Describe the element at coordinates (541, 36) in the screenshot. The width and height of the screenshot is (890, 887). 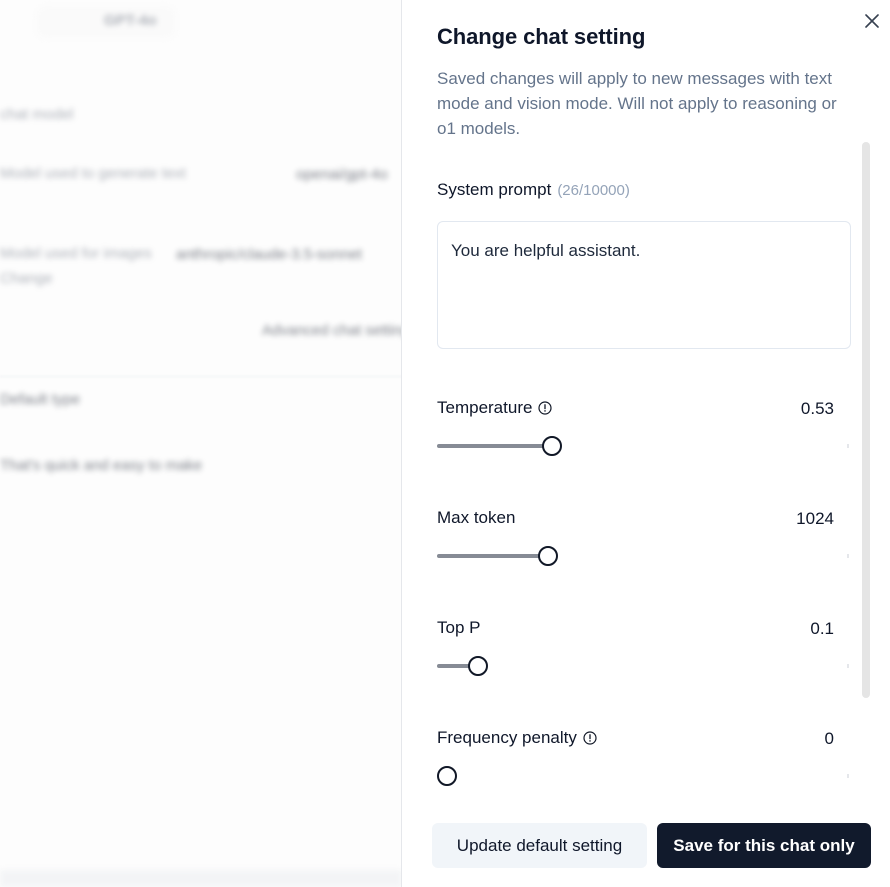
I see `drawer-title: Change chat setting` at that location.